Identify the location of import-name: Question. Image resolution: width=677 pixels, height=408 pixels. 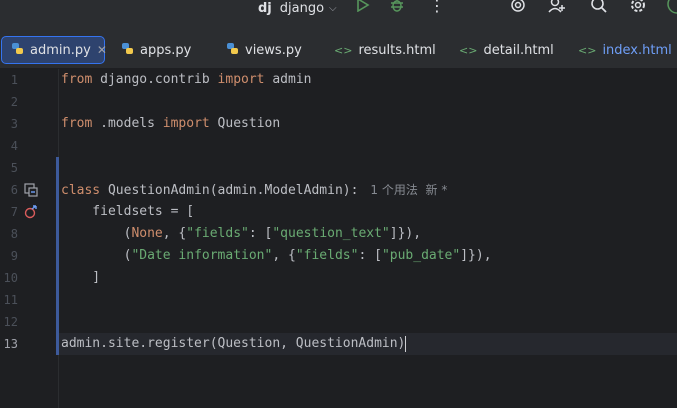
(245, 123).